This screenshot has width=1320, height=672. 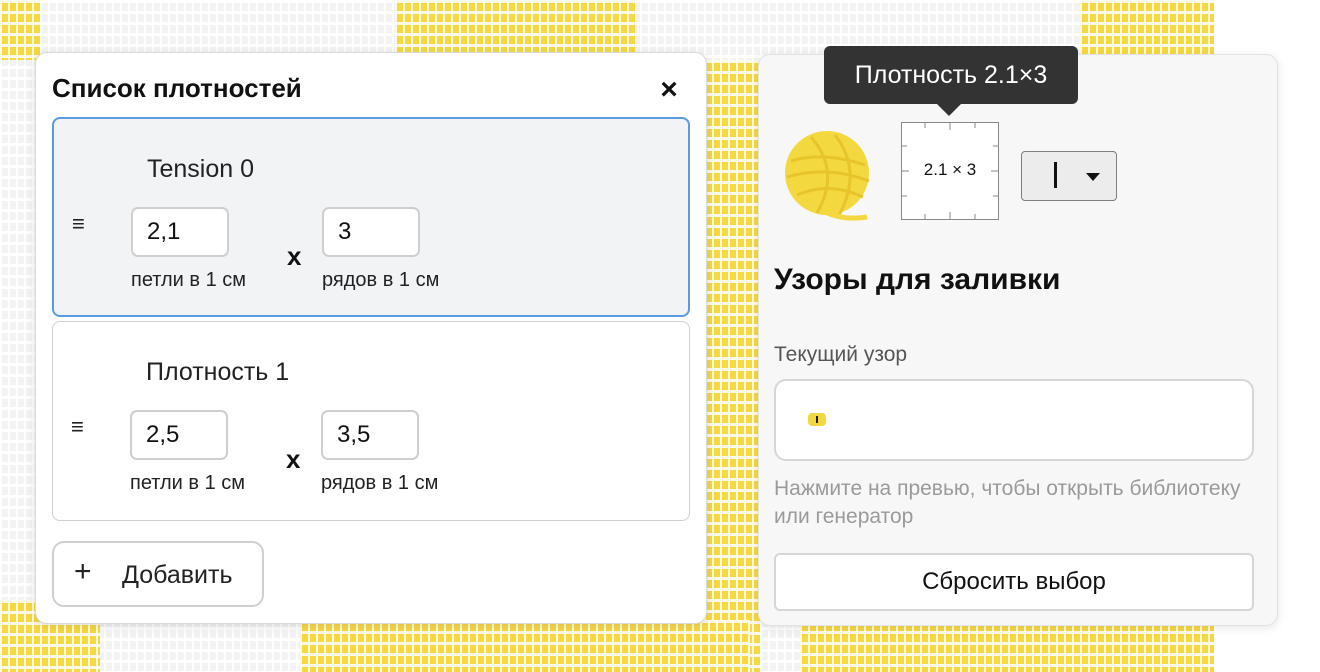 I want to click on tooltip: Плотность 2.1×3, so click(x=951, y=75).